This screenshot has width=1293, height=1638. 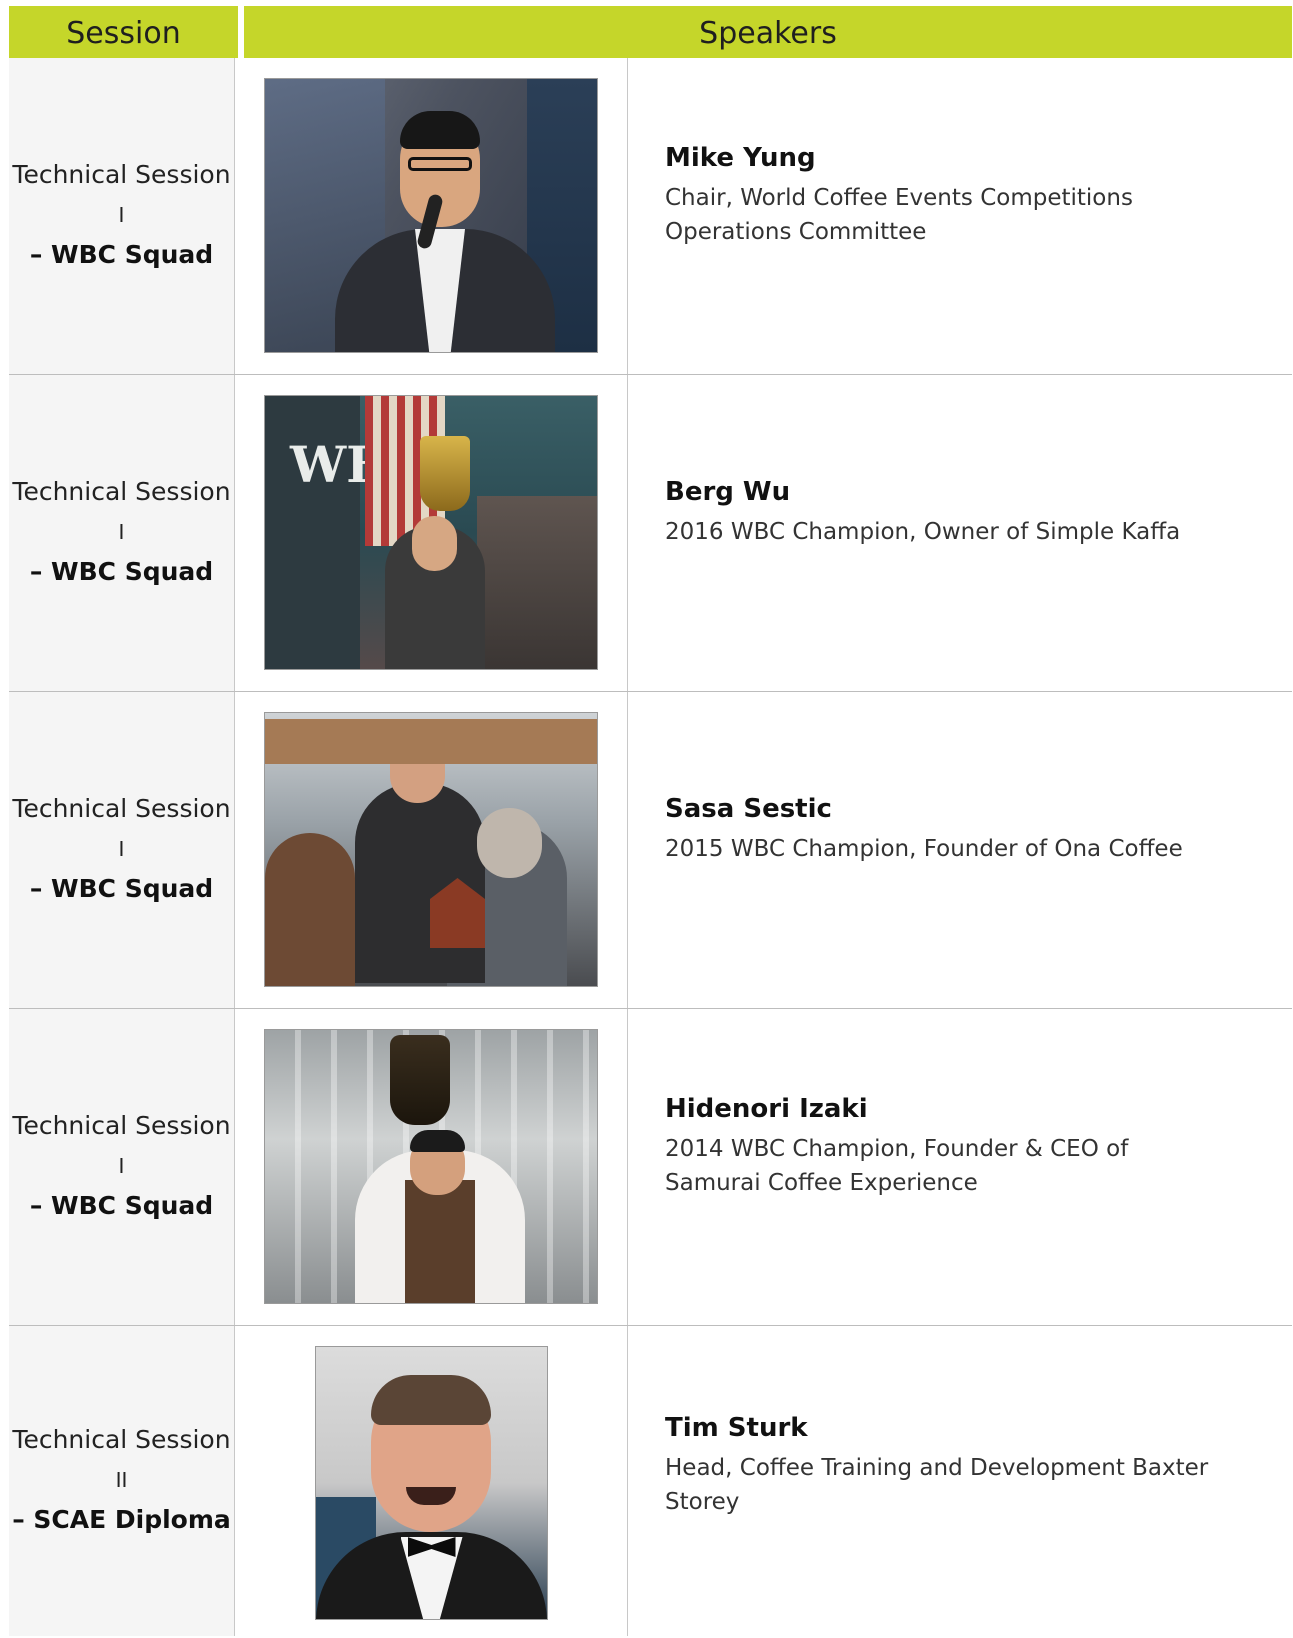 What do you see at coordinates (748, 809) in the screenshot?
I see `speaker-name: Sasa Sestic` at bounding box center [748, 809].